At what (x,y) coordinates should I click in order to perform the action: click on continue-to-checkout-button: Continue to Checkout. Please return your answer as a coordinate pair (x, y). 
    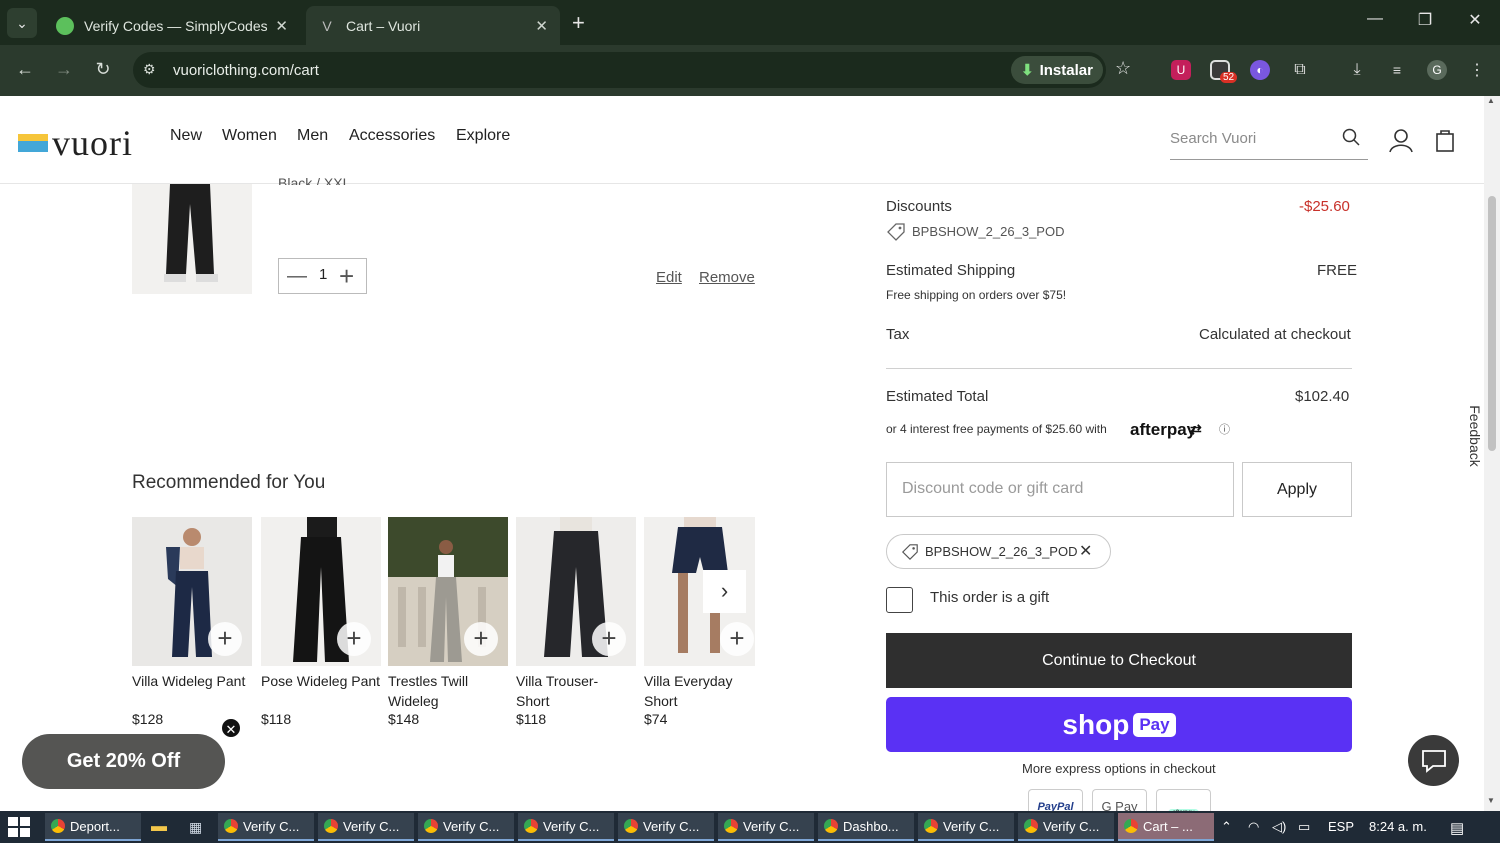
    Looking at the image, I should click on (1119, 660).